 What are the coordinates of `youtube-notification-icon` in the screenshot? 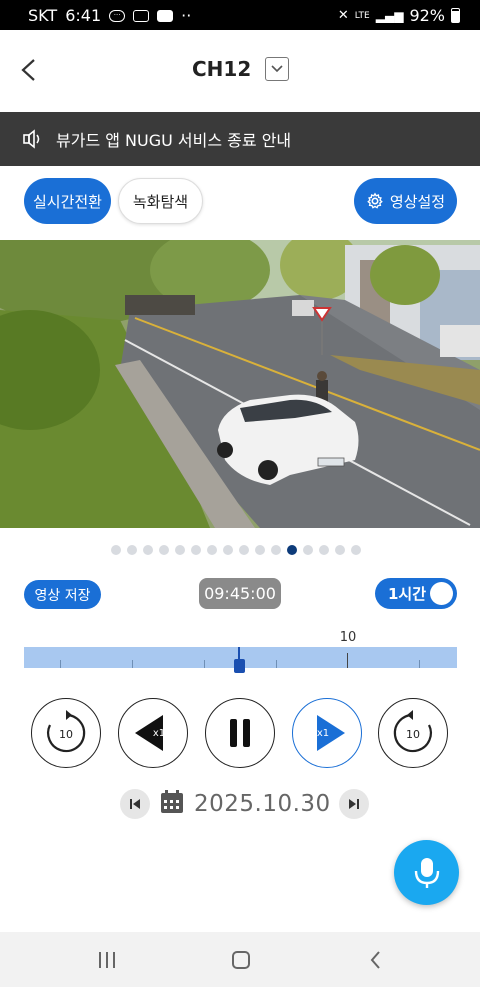 It's located at (165, 15).